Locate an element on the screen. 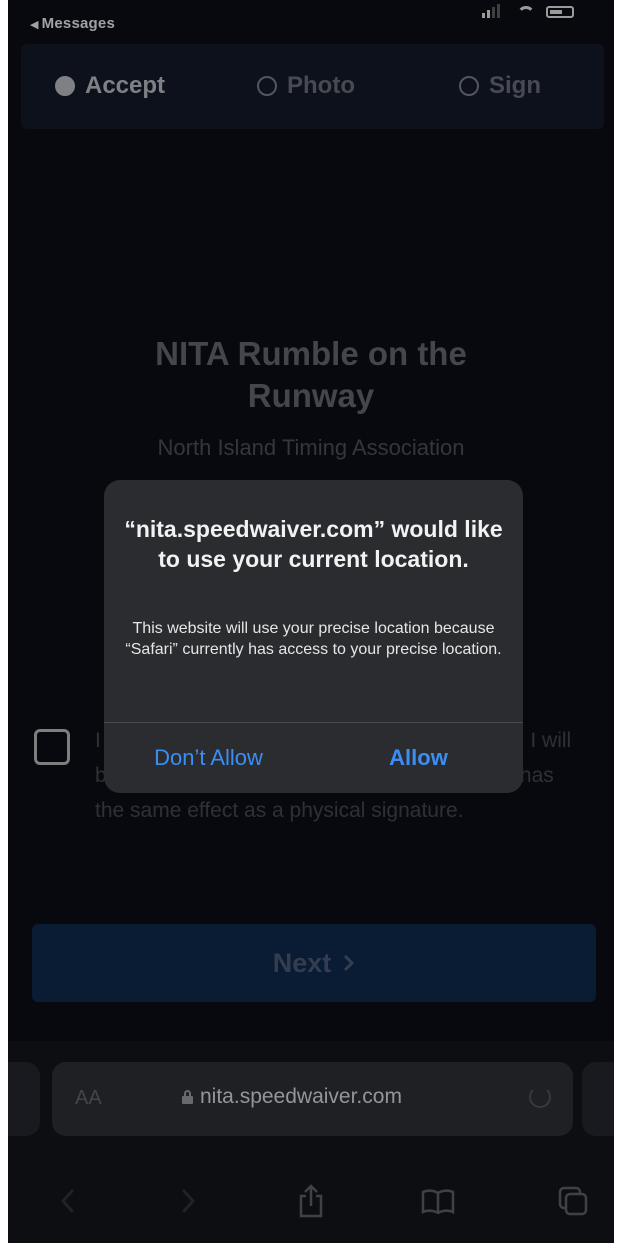  dont-allow-button: Don’t Allow is located at coordinates (208, 758).